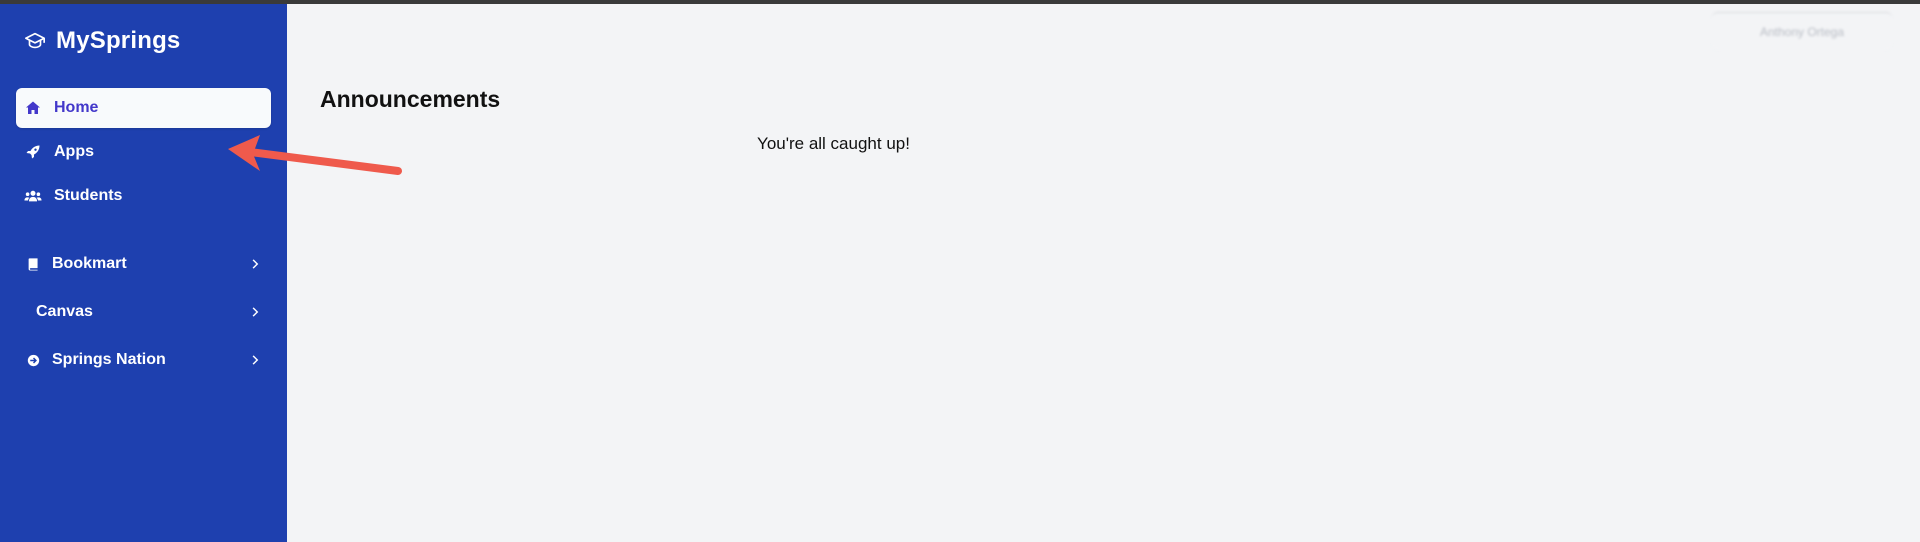  What do you see at coordinates (833, 143) in the screenshot?
I see `empty-state-message: You're all caught up!` at bounding box center [833, 143].